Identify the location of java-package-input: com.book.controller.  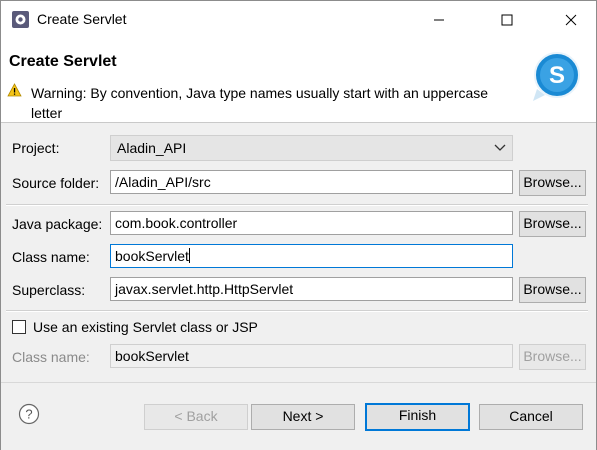
(311, 223).